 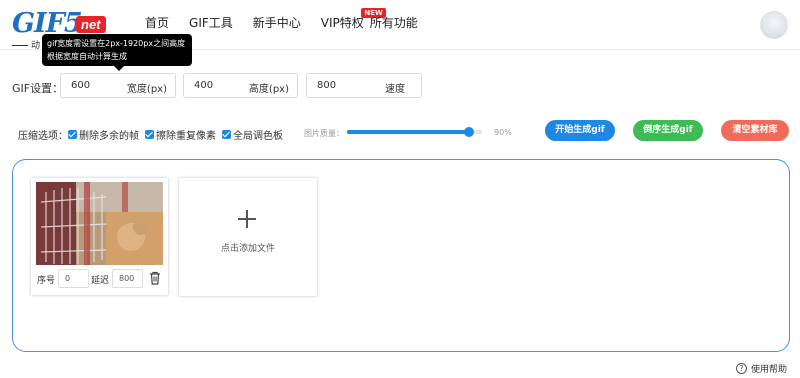 What do you see at coordinates (364, 85) in the screenshot?
I see `speed-field: 800 速度` at bounding box center [364, 85].